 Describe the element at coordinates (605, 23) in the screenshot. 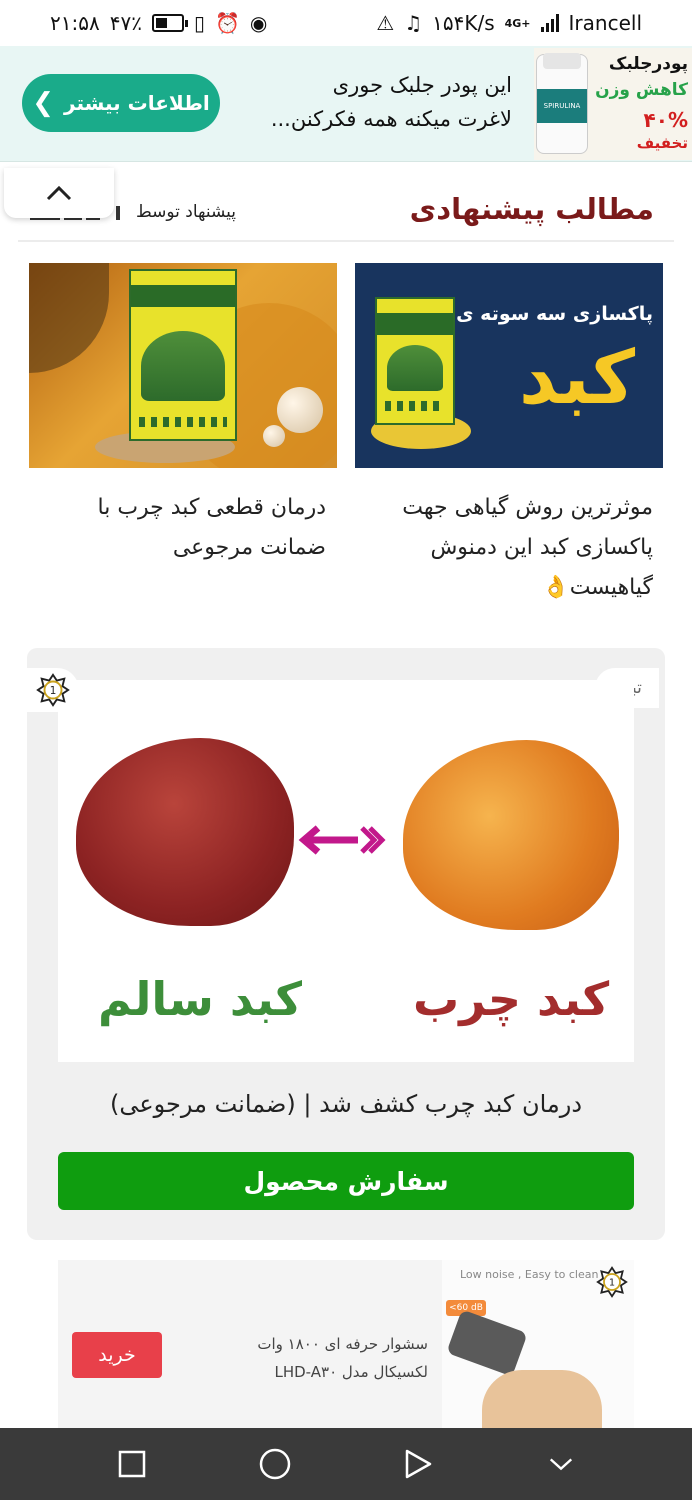

I see `carrier-name: Irancell` at that location.